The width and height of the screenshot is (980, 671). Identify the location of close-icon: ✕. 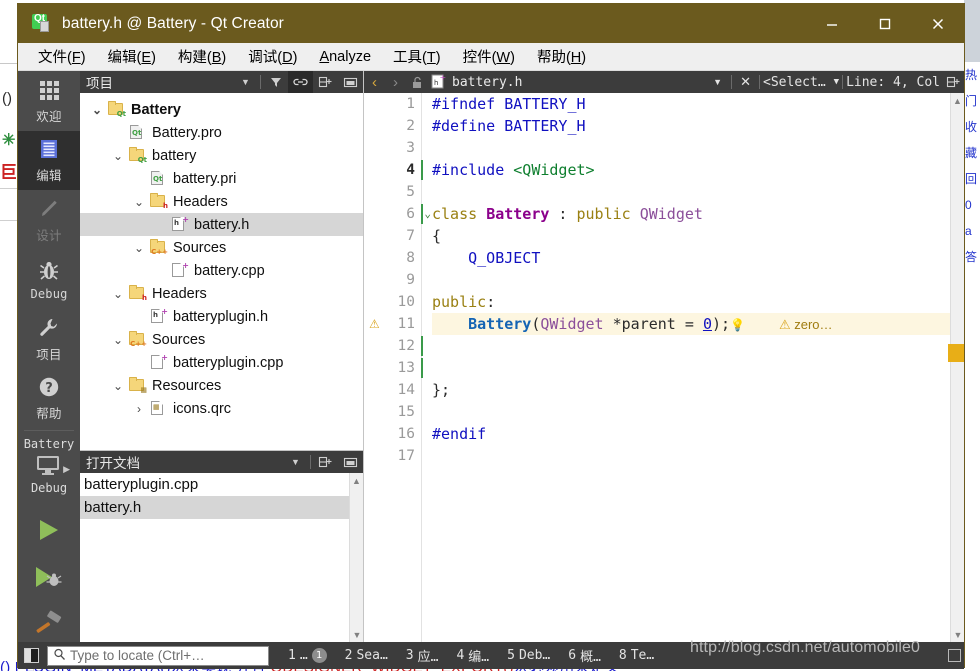
(745, 82).